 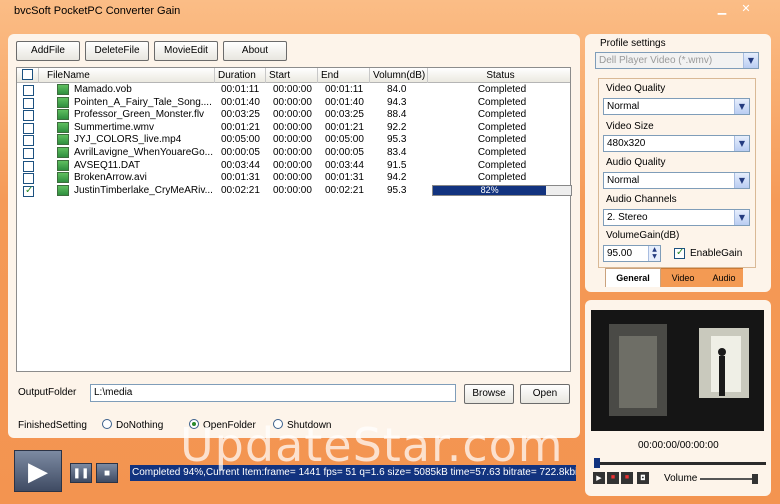 I want to click on profile-select: Dell Player Video (*.wmv) ▼, so click(x=677, y=60).